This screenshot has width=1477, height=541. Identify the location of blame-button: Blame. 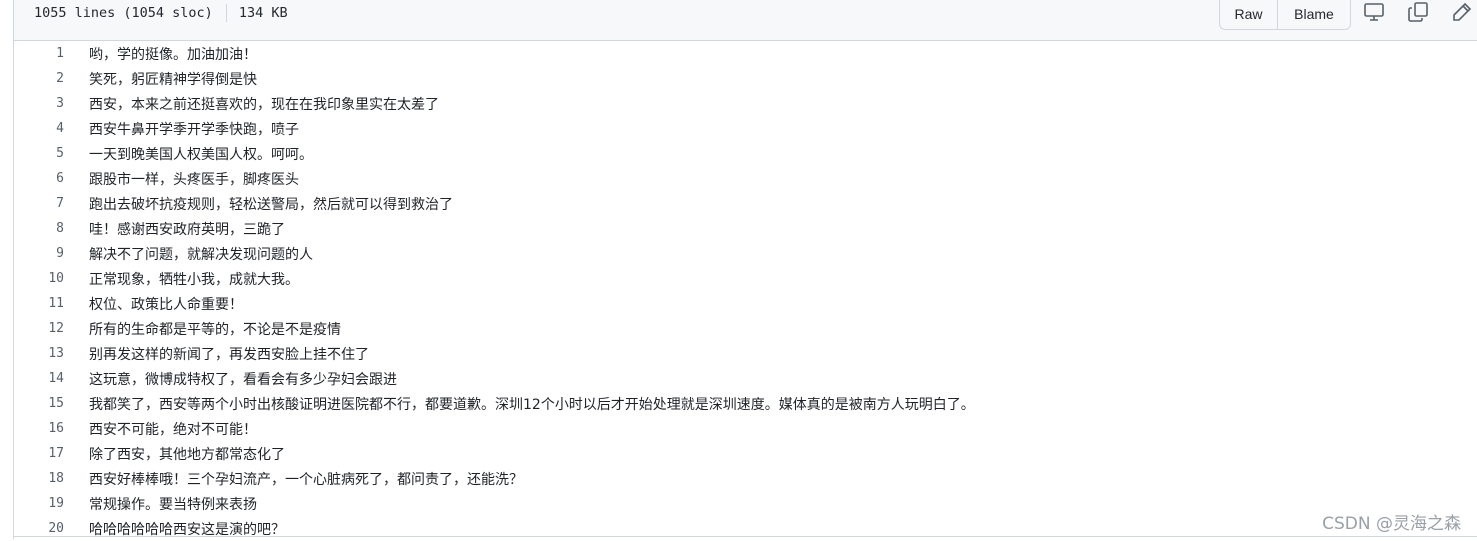
(1314, 14).